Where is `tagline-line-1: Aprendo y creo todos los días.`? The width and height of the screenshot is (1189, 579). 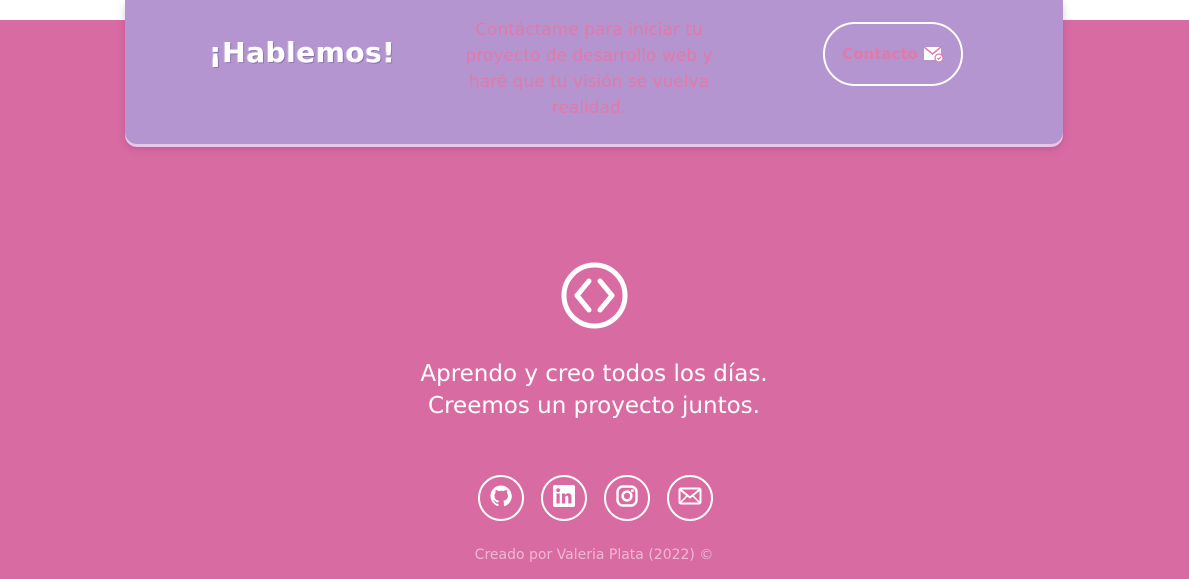
tagline-line-1: Aprendo y creo todos los días. is located at coordinates (594, 374).